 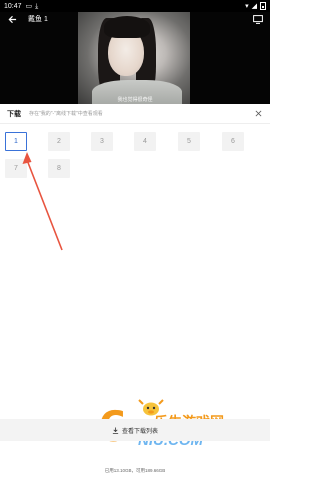 I want to click on signal-icon: ◢, so click(x=254, y=6).